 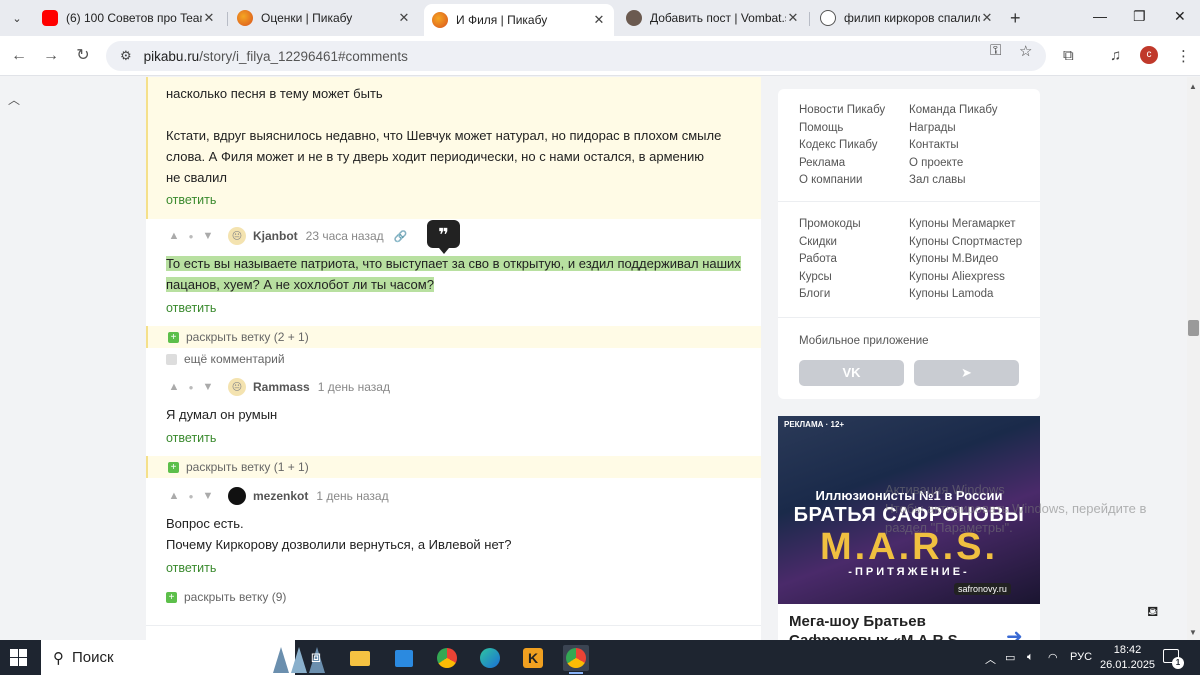 What do you see at coordinates (1015, 18) in the screenshot?
I see `new-tab-button: +` at bounding box center [1015, 18].